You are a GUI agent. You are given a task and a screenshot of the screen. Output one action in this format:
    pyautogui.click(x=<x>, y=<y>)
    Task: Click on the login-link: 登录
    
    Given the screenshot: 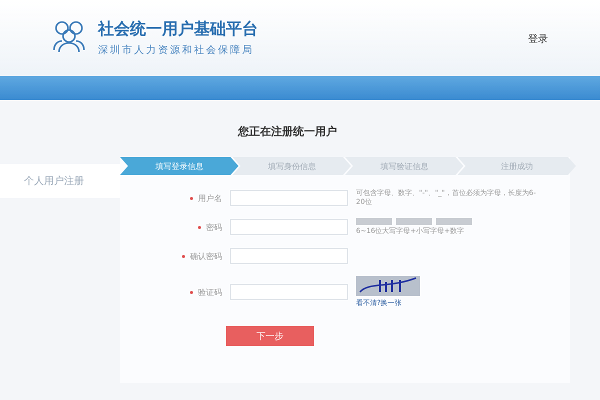 What is the action you would take?
    pyautogui.click(x=538, y=39)
    